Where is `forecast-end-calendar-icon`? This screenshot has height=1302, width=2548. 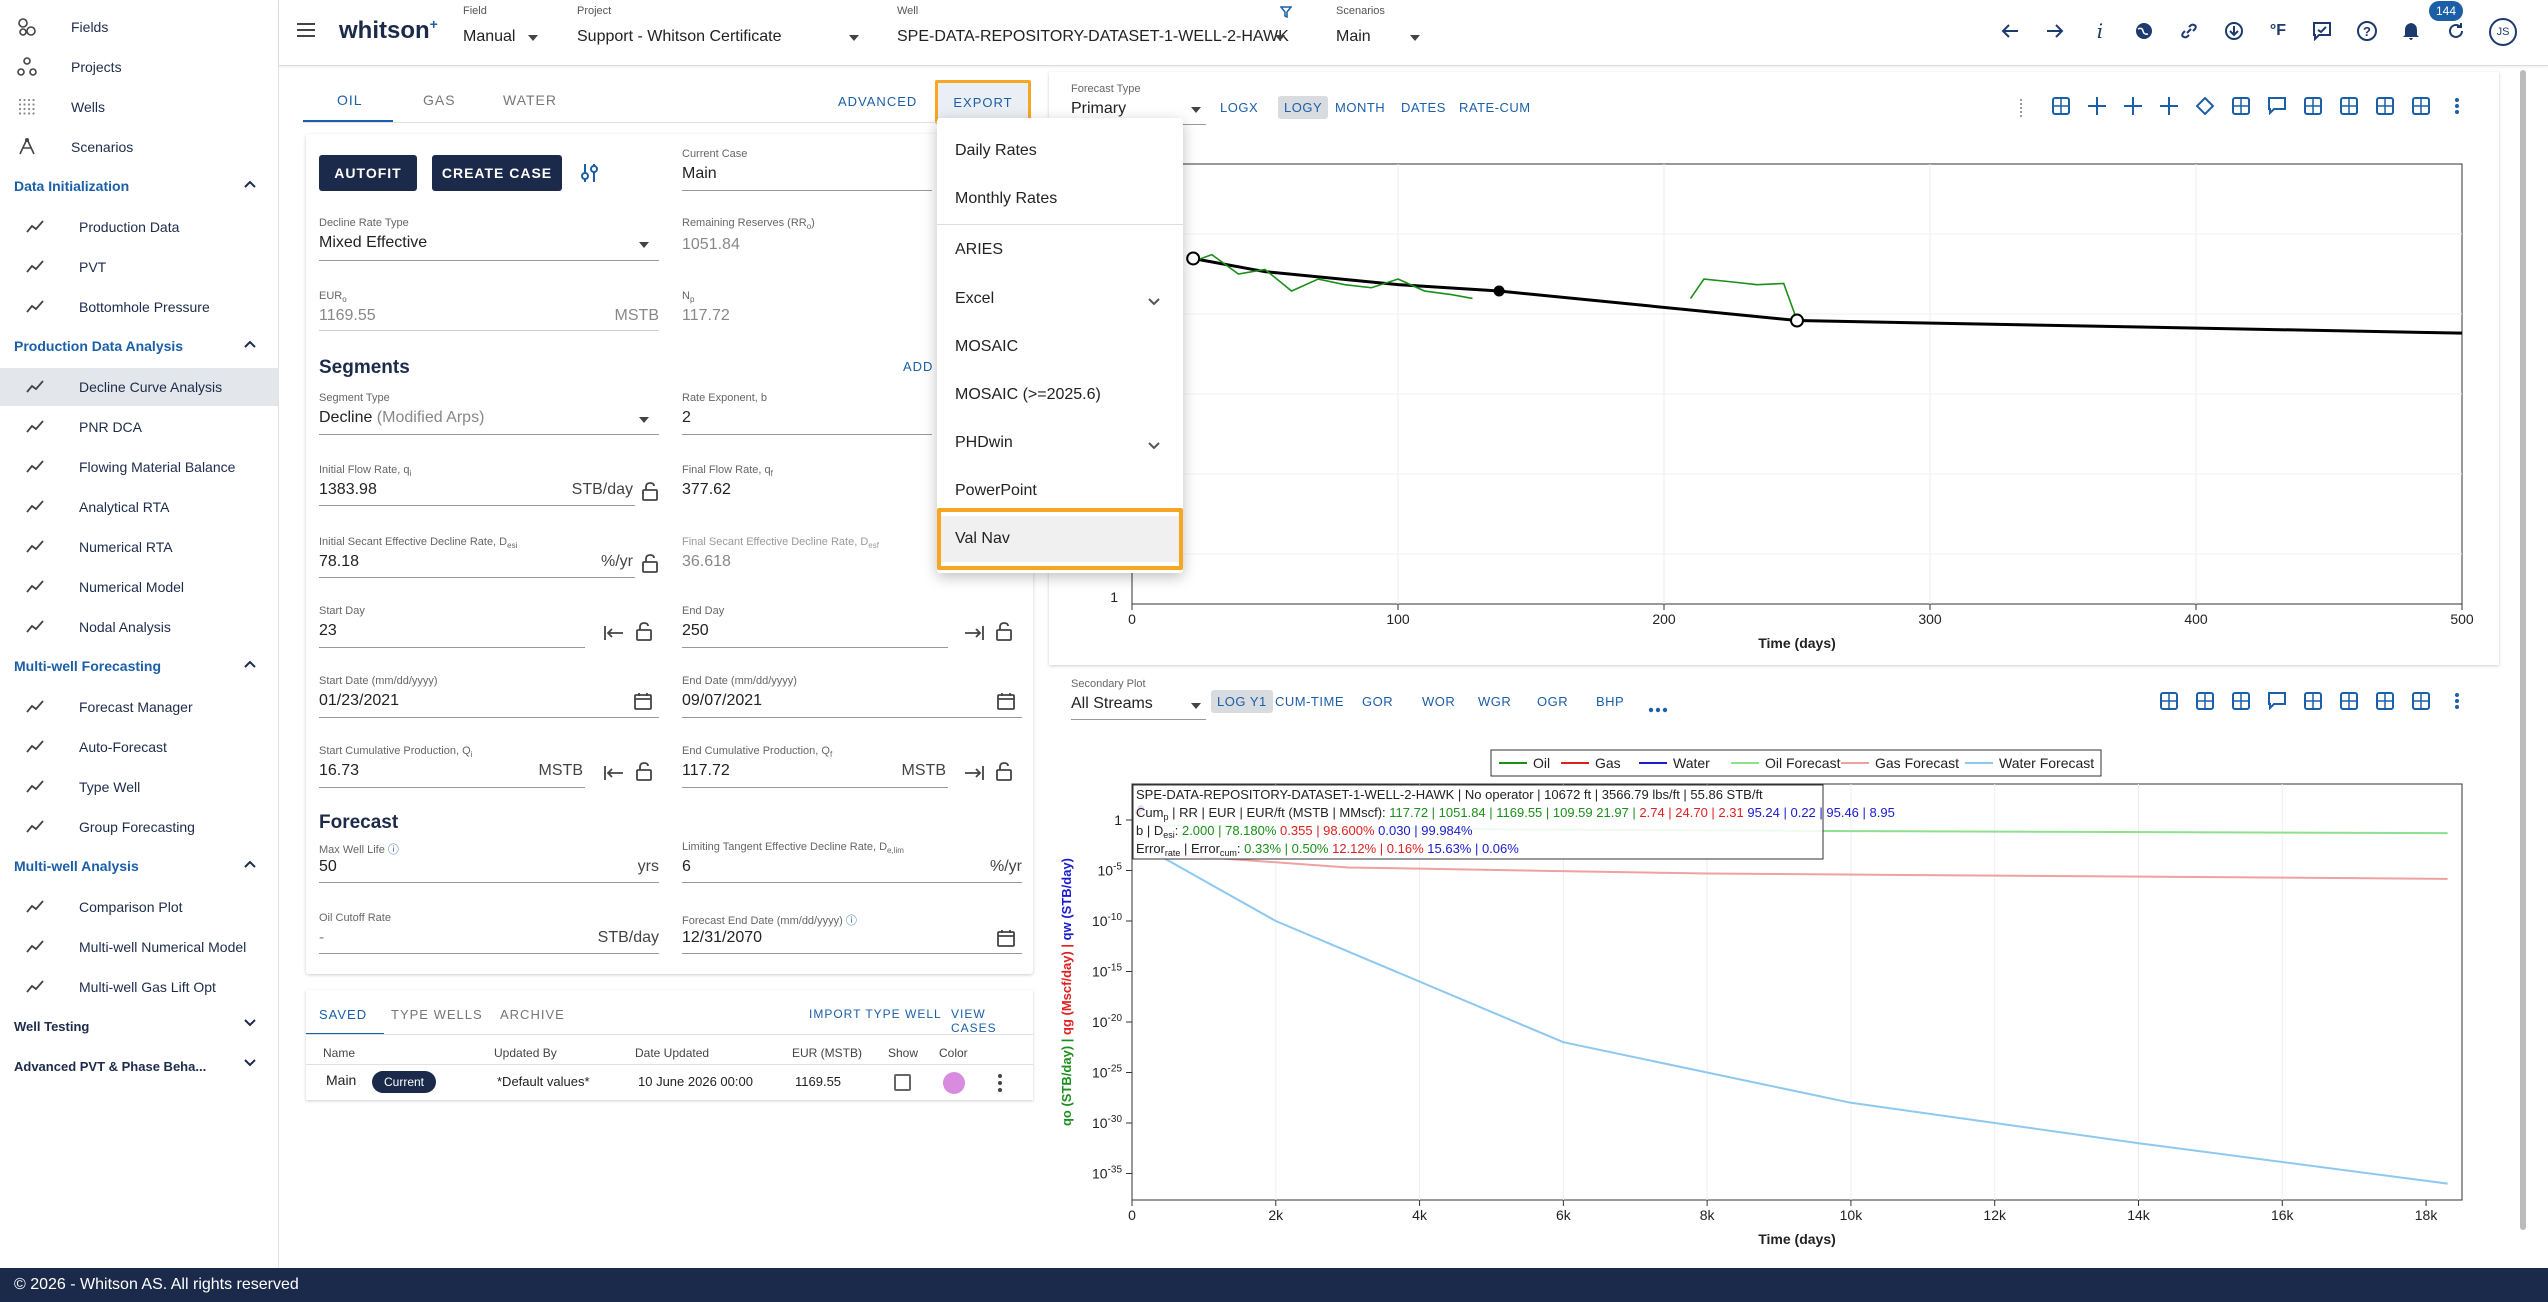 forecast-end-calendar-icon is located at coordinates (1006, 940).